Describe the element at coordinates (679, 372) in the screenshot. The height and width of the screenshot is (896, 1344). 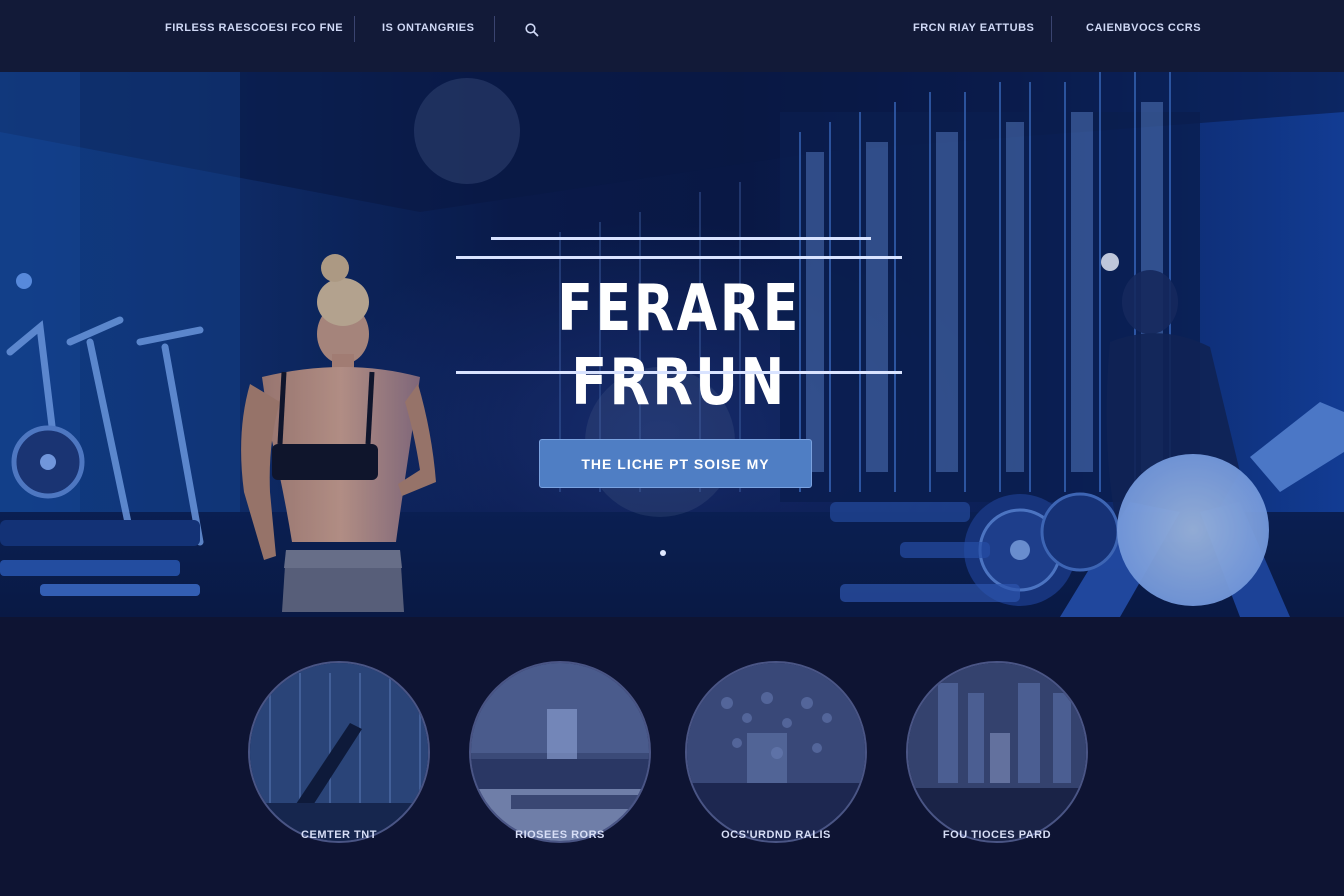
I see `hero-rule-bottom` at that location.